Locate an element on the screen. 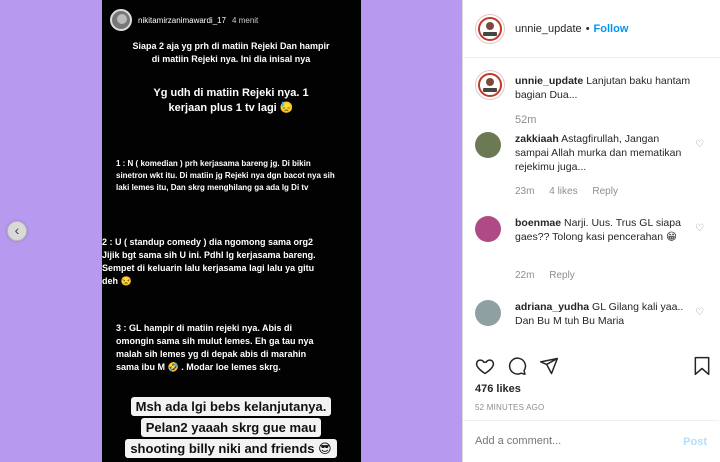 The height and width of the screenshot is (462, 720). comment-username: boenmae is located at coordinates (538, 223).